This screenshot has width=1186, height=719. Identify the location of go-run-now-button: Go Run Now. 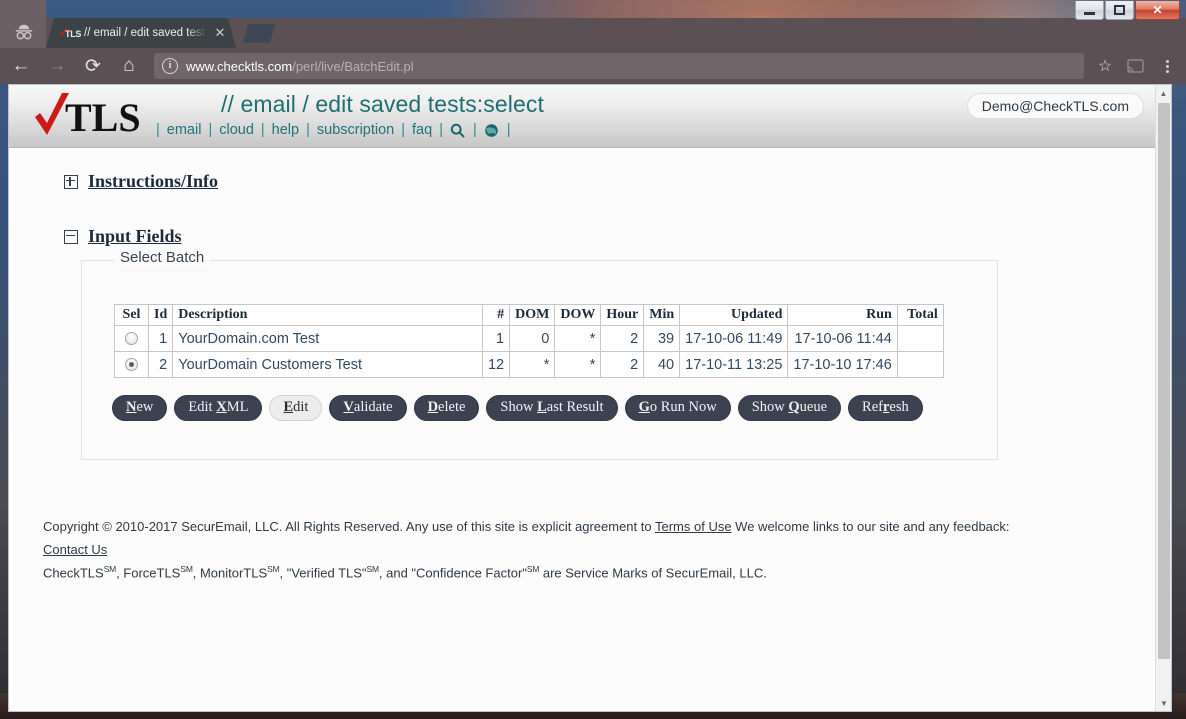
(677, 408).